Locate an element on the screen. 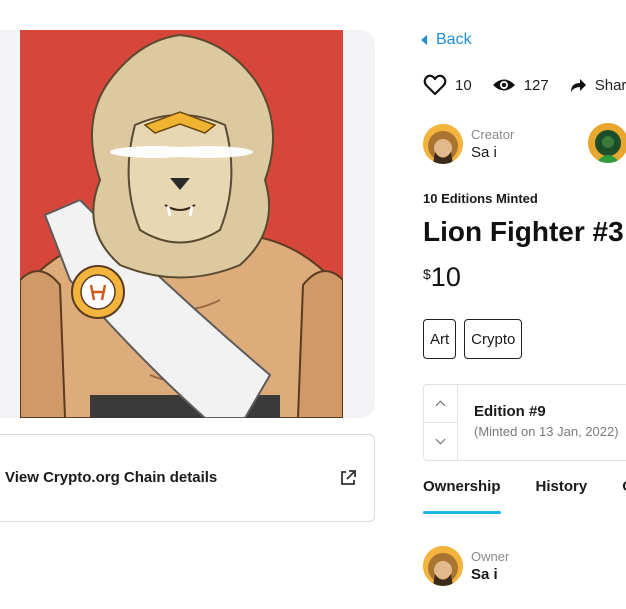 Image resolution: width=626 pixels, height=609 pixels. view-count: 127 is located at coordinates (536, 85).